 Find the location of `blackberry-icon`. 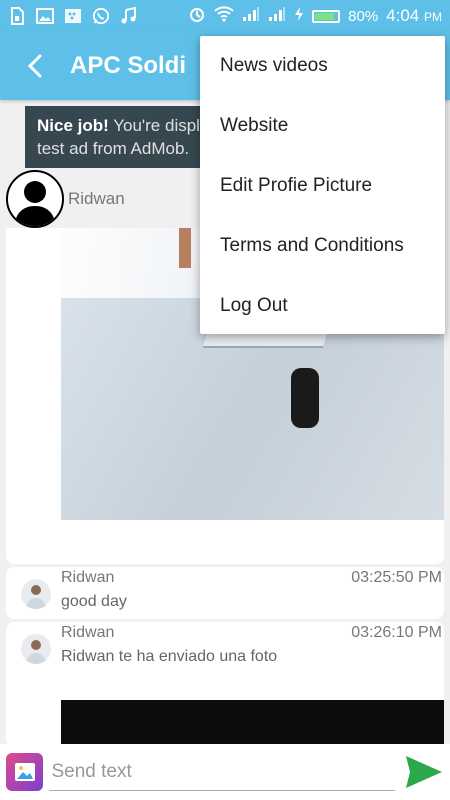

blackberry-icon is located at coordinates (73, 16).